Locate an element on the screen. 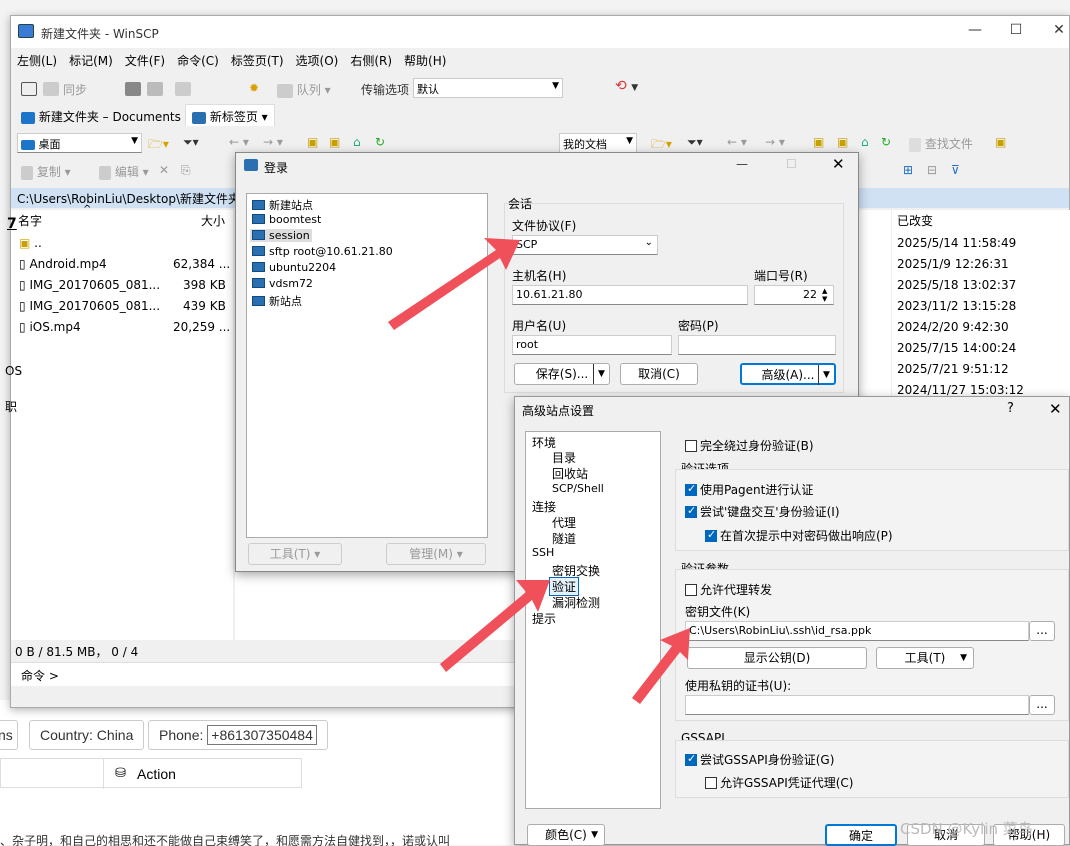  arrow-to-protocol is located at coordinates (454, 284).